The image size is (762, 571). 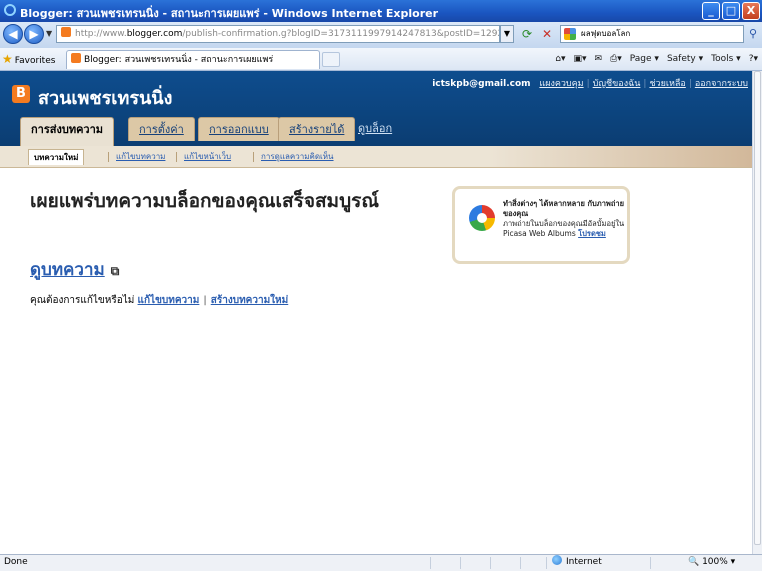 I want to click on forward-button: ▶, so click(x=34, y=34).